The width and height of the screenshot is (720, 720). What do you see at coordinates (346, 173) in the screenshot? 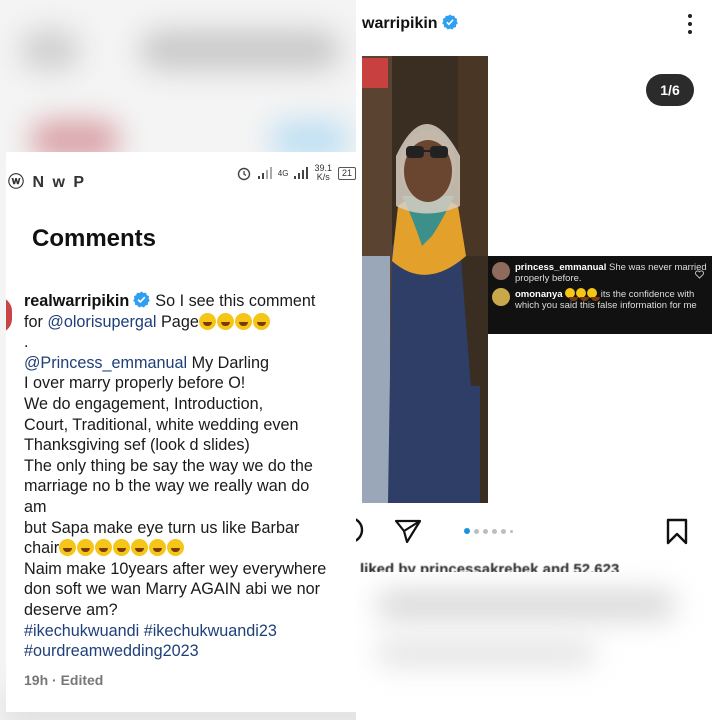
I see `battery-icon: 21` at bounding box center [346, 173].